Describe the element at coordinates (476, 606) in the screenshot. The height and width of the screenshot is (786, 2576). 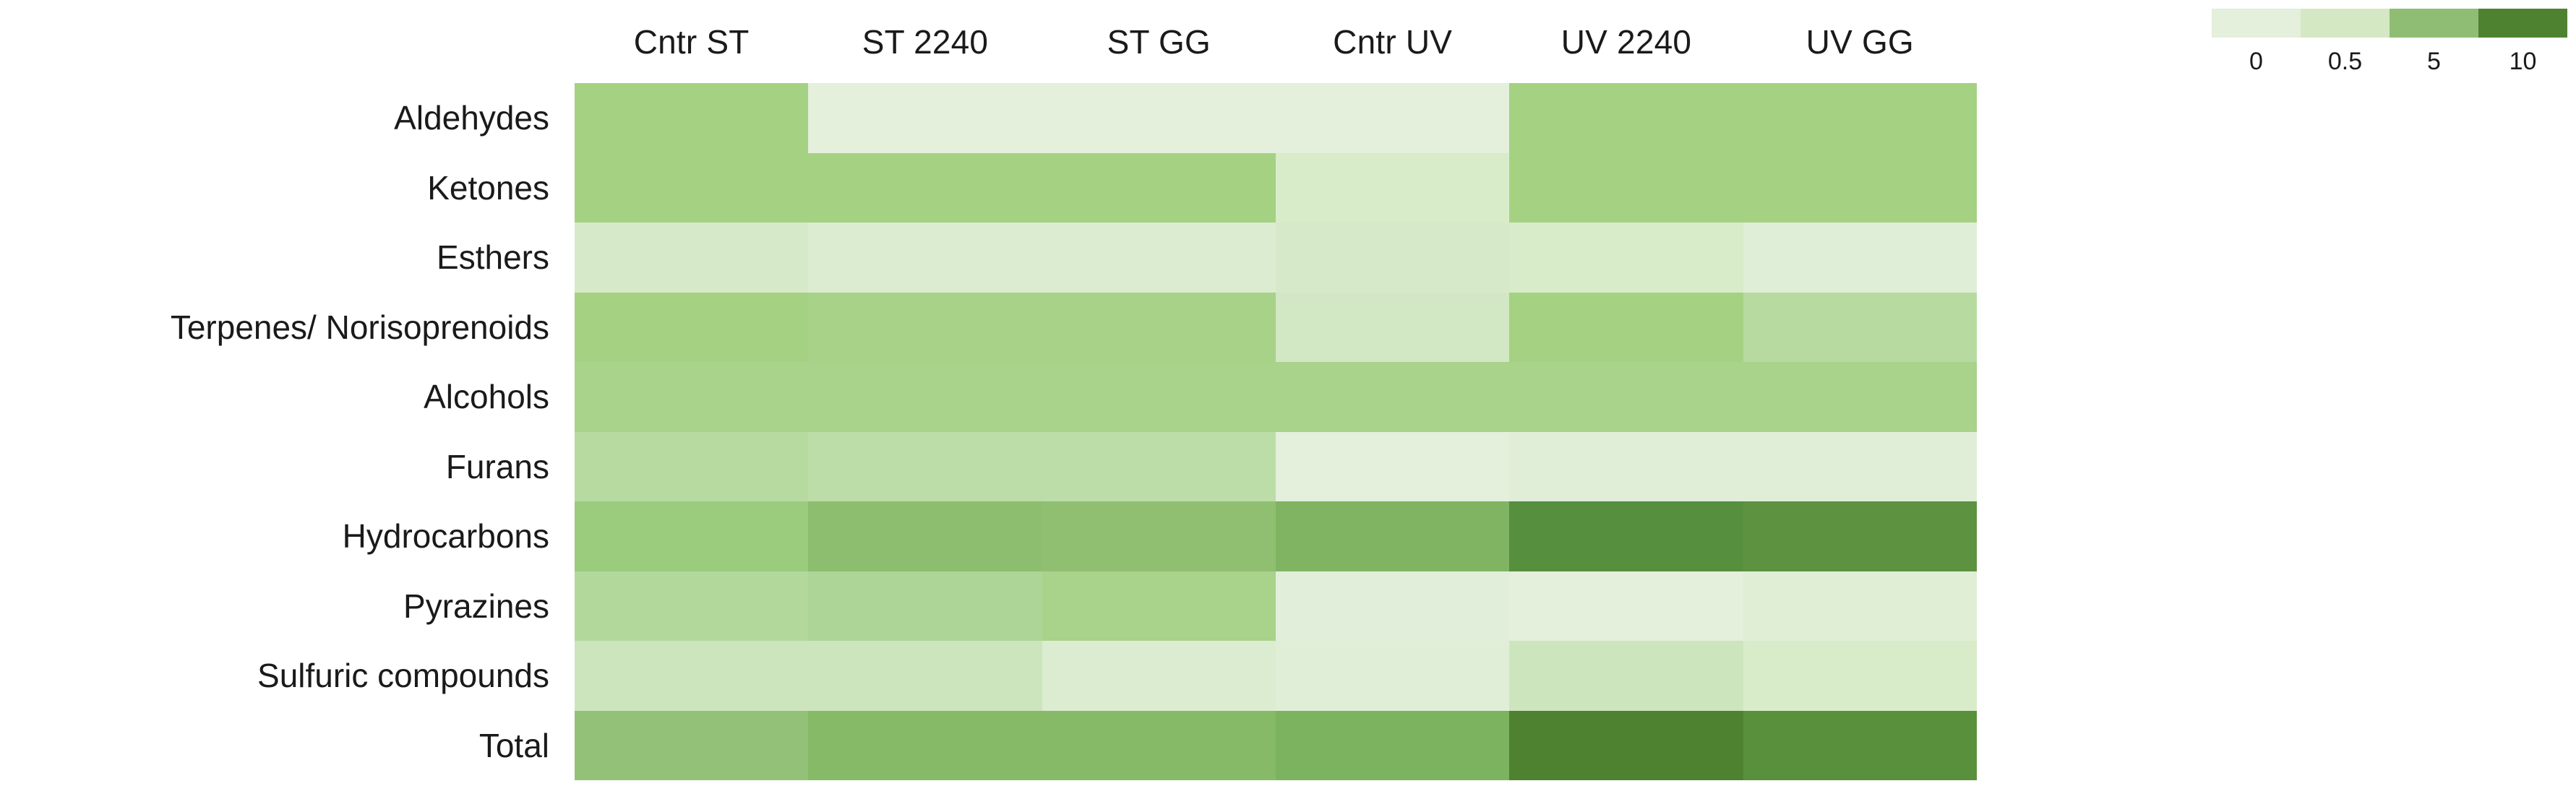
I see `row-label-pyrazines: Pyrazines` at that location.